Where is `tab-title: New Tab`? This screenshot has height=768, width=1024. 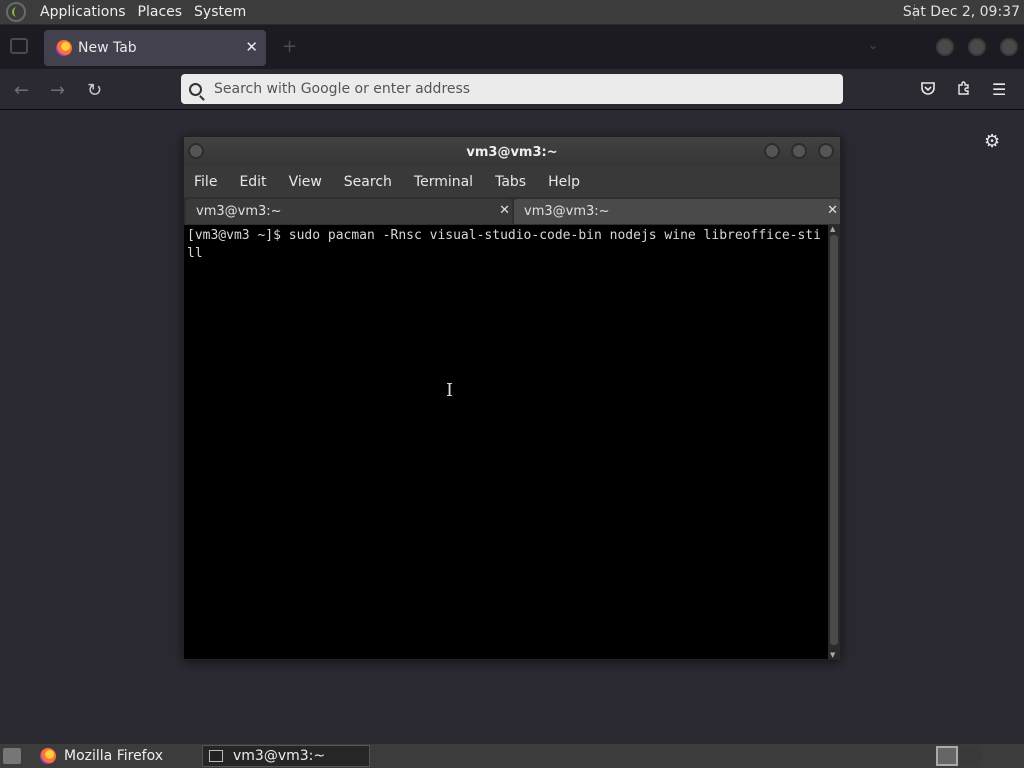 tab-title: New Tab is located at coordinates (107, 48).